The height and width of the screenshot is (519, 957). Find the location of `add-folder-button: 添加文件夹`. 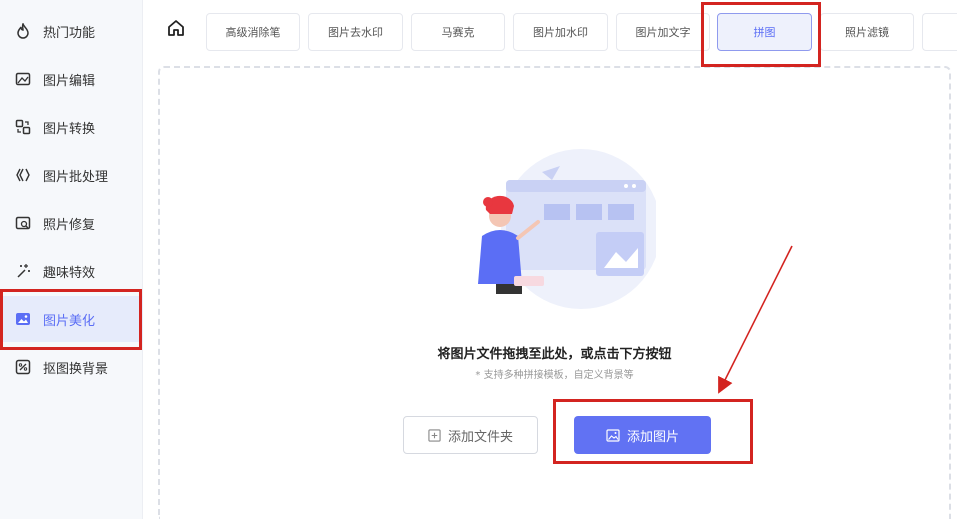

add-folder-button: 添加文件夹 is located at coordinates (470, 435).